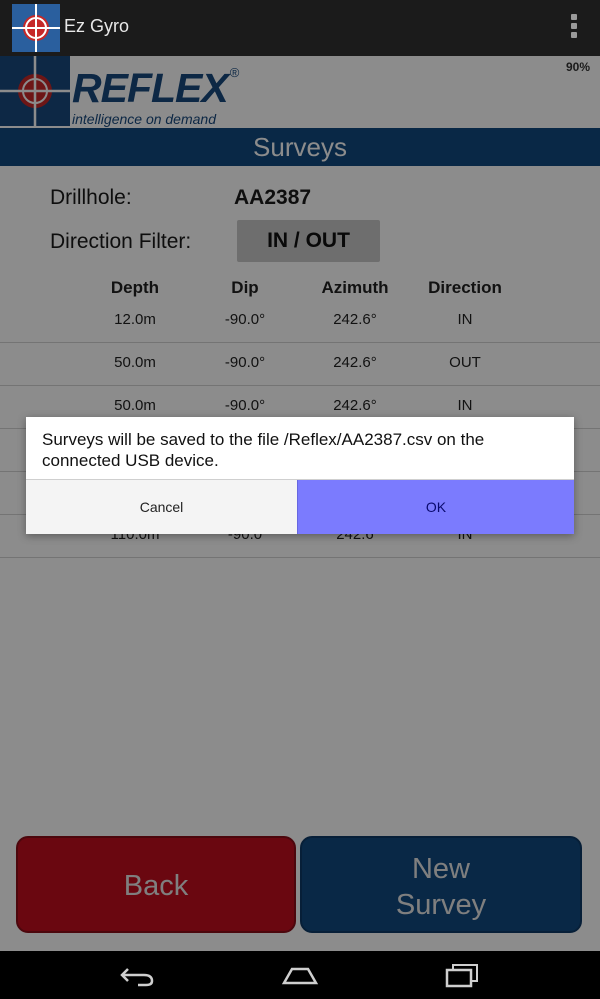 The height and width of the screenshot is (999, 600). I want to click on system-nav-bar, so click(300, 975).